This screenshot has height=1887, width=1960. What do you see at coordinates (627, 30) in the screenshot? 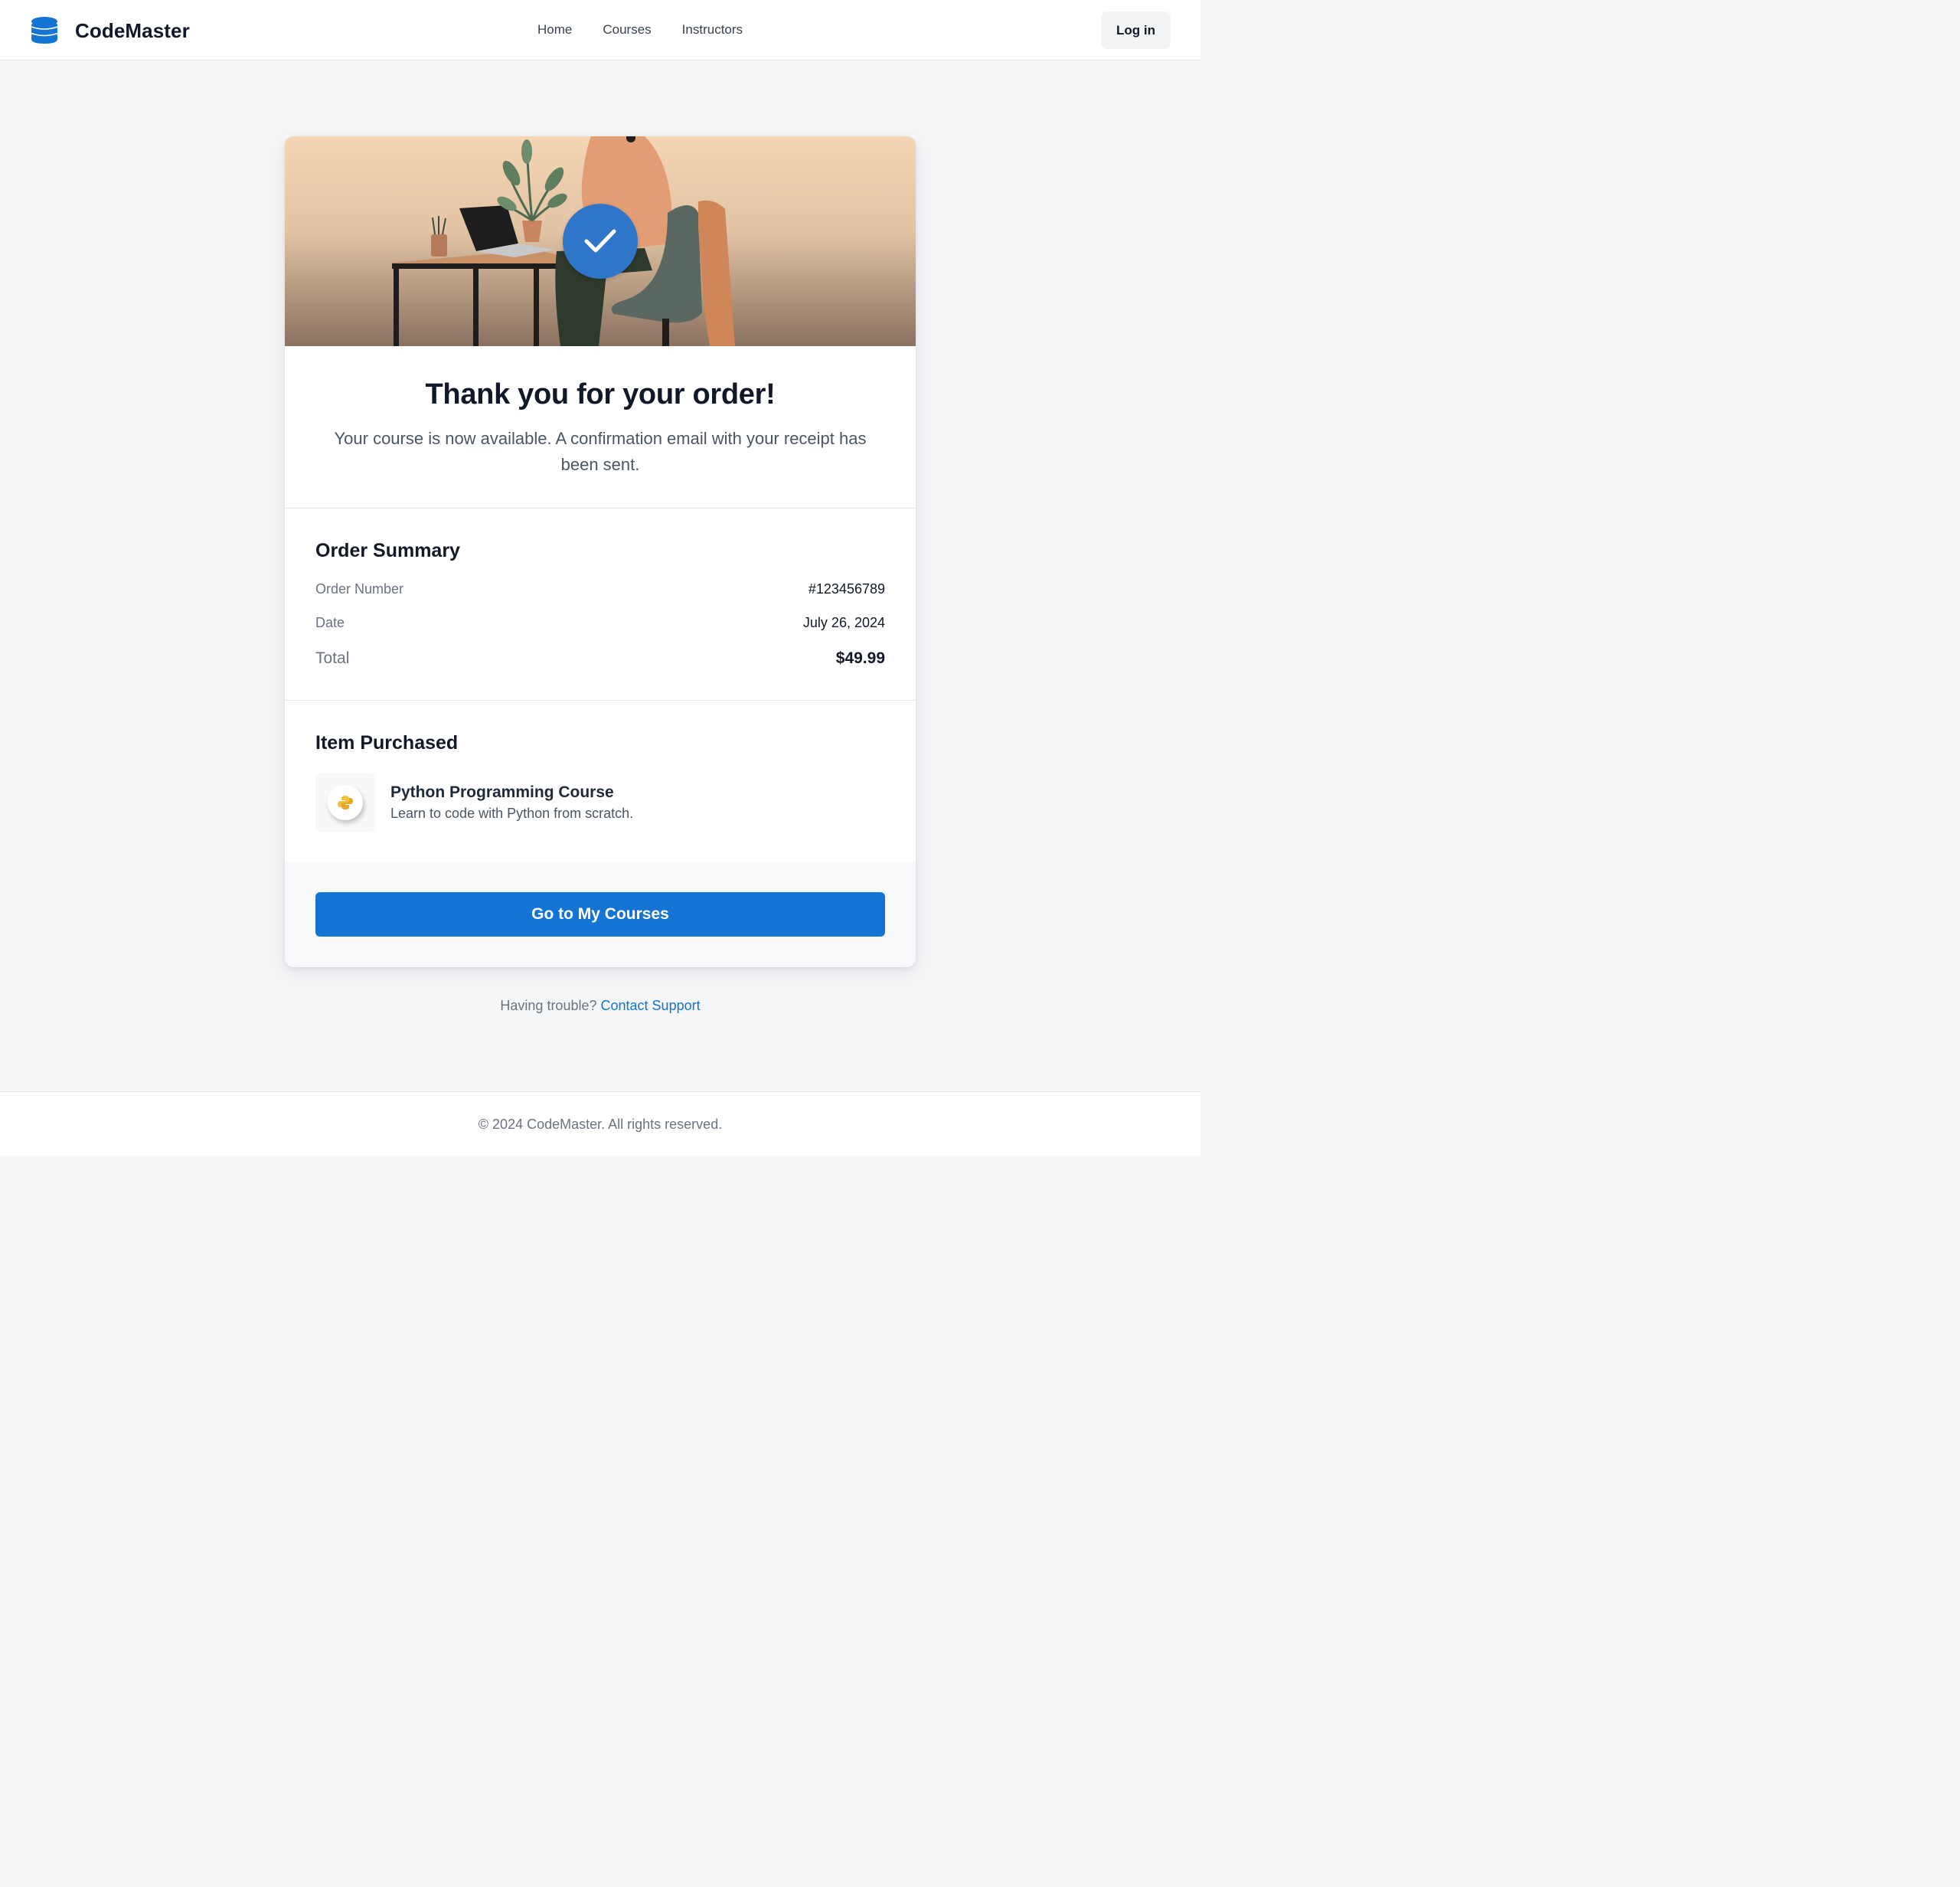
I see `nav-link-courses: Courses` at bounding box center [627, 30].